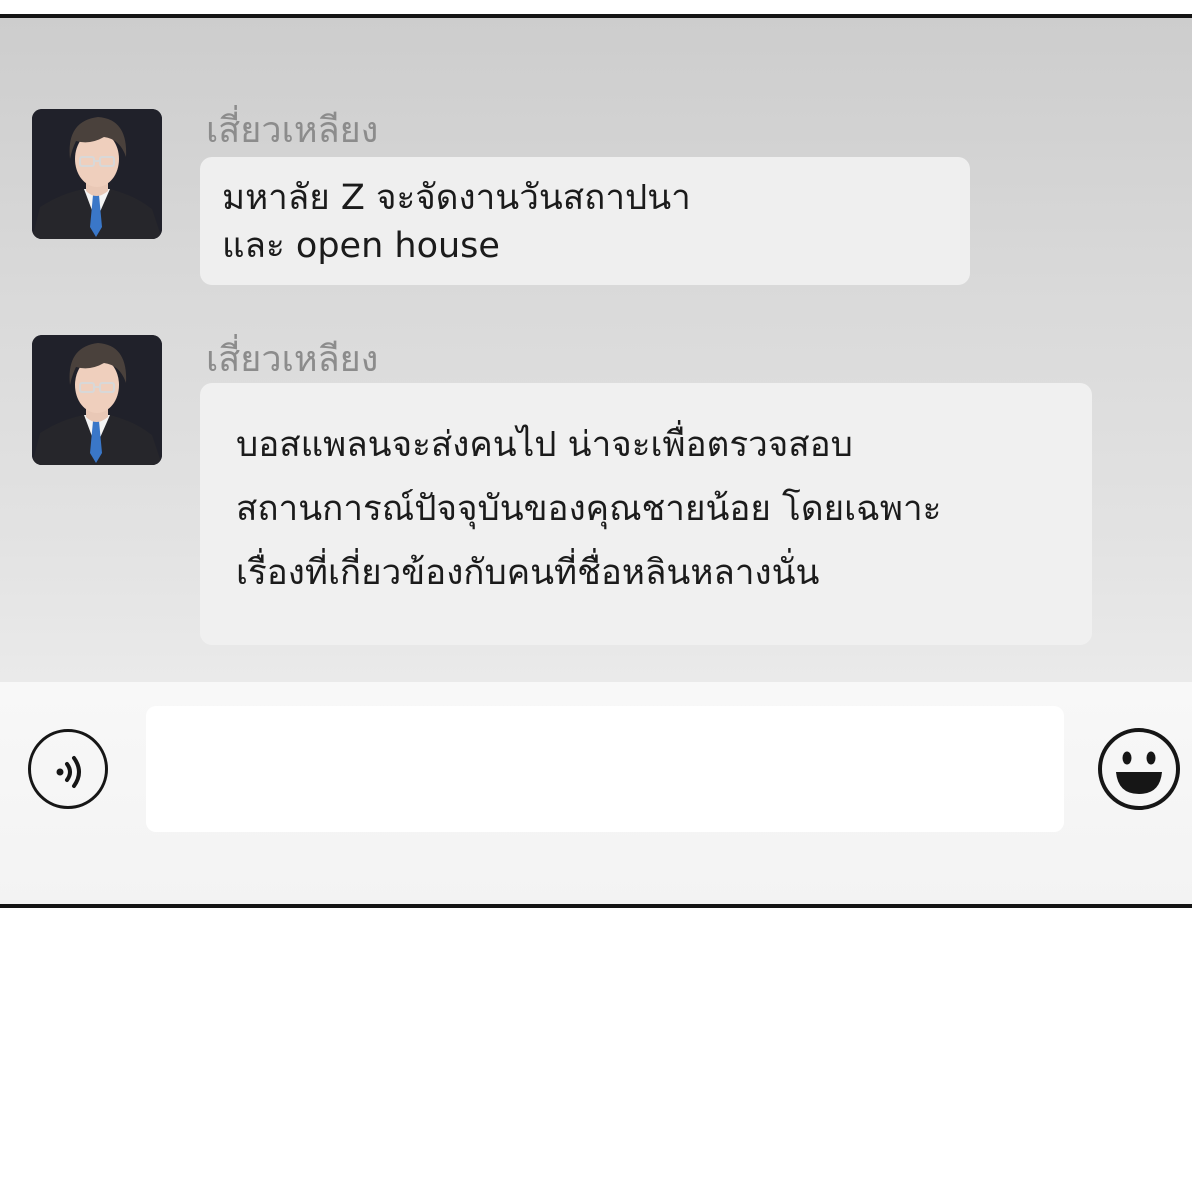  What do you see at coordinates (456, 198) in the screenshot?
I see `message-text: มหาลัย Z จะจัดงานวันสถาปนา` at bounding box center [456, 198].